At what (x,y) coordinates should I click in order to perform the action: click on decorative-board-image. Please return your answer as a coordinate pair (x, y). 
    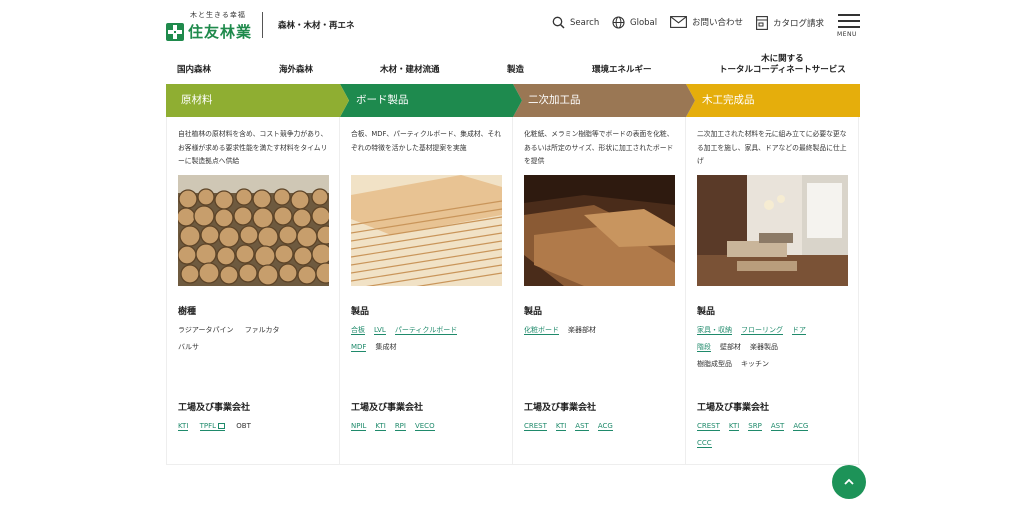
    Looking at the image, I should click on (599, 230).